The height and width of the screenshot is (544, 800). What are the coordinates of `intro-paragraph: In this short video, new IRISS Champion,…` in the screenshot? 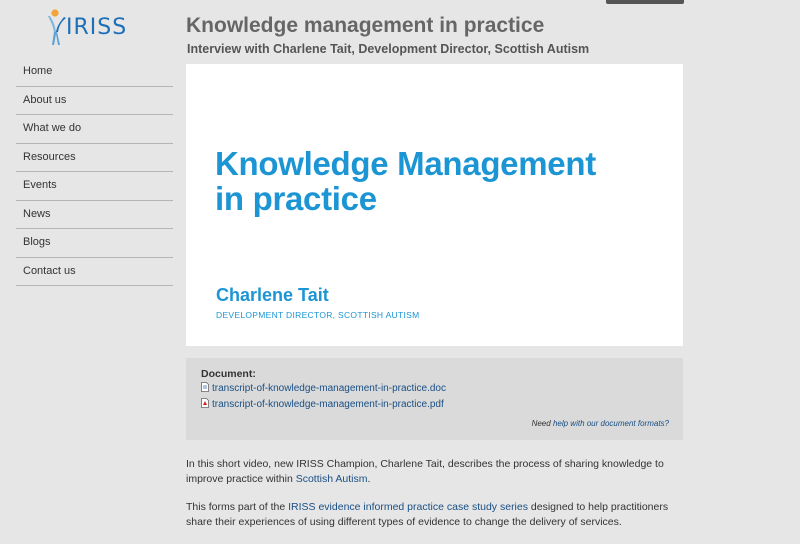 It's located at (425, 471).